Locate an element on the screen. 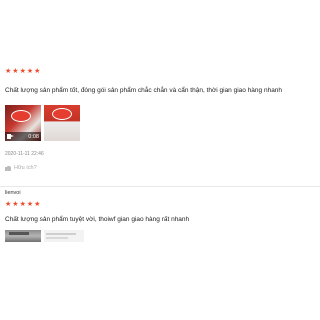 The width and height of the screenshot is (320, 320). video-camera-icon is located at coordinates (10, 136).